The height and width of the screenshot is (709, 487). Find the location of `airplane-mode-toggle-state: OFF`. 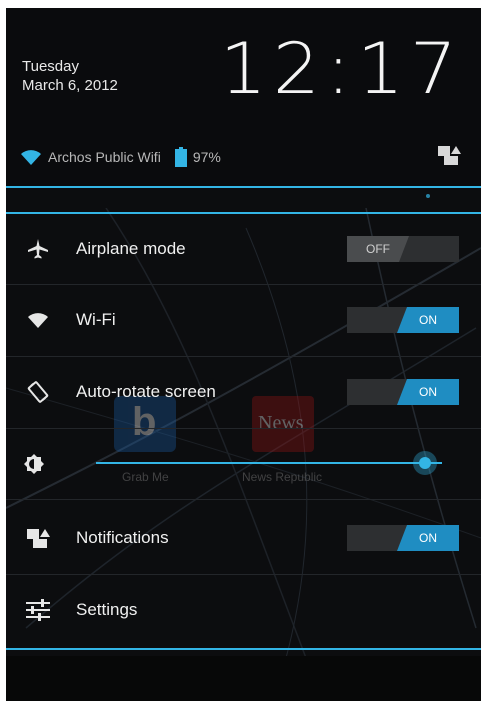

airplane-mode-toggle-state: OFF is located at coordinates (378, 249).